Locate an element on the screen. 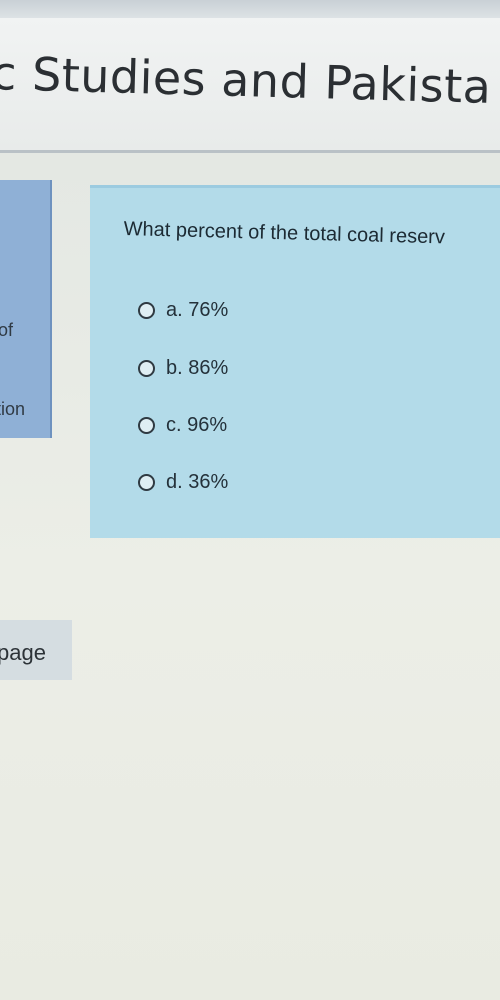  answer-option-a: a. 76% is located at coordinates (183, 310).